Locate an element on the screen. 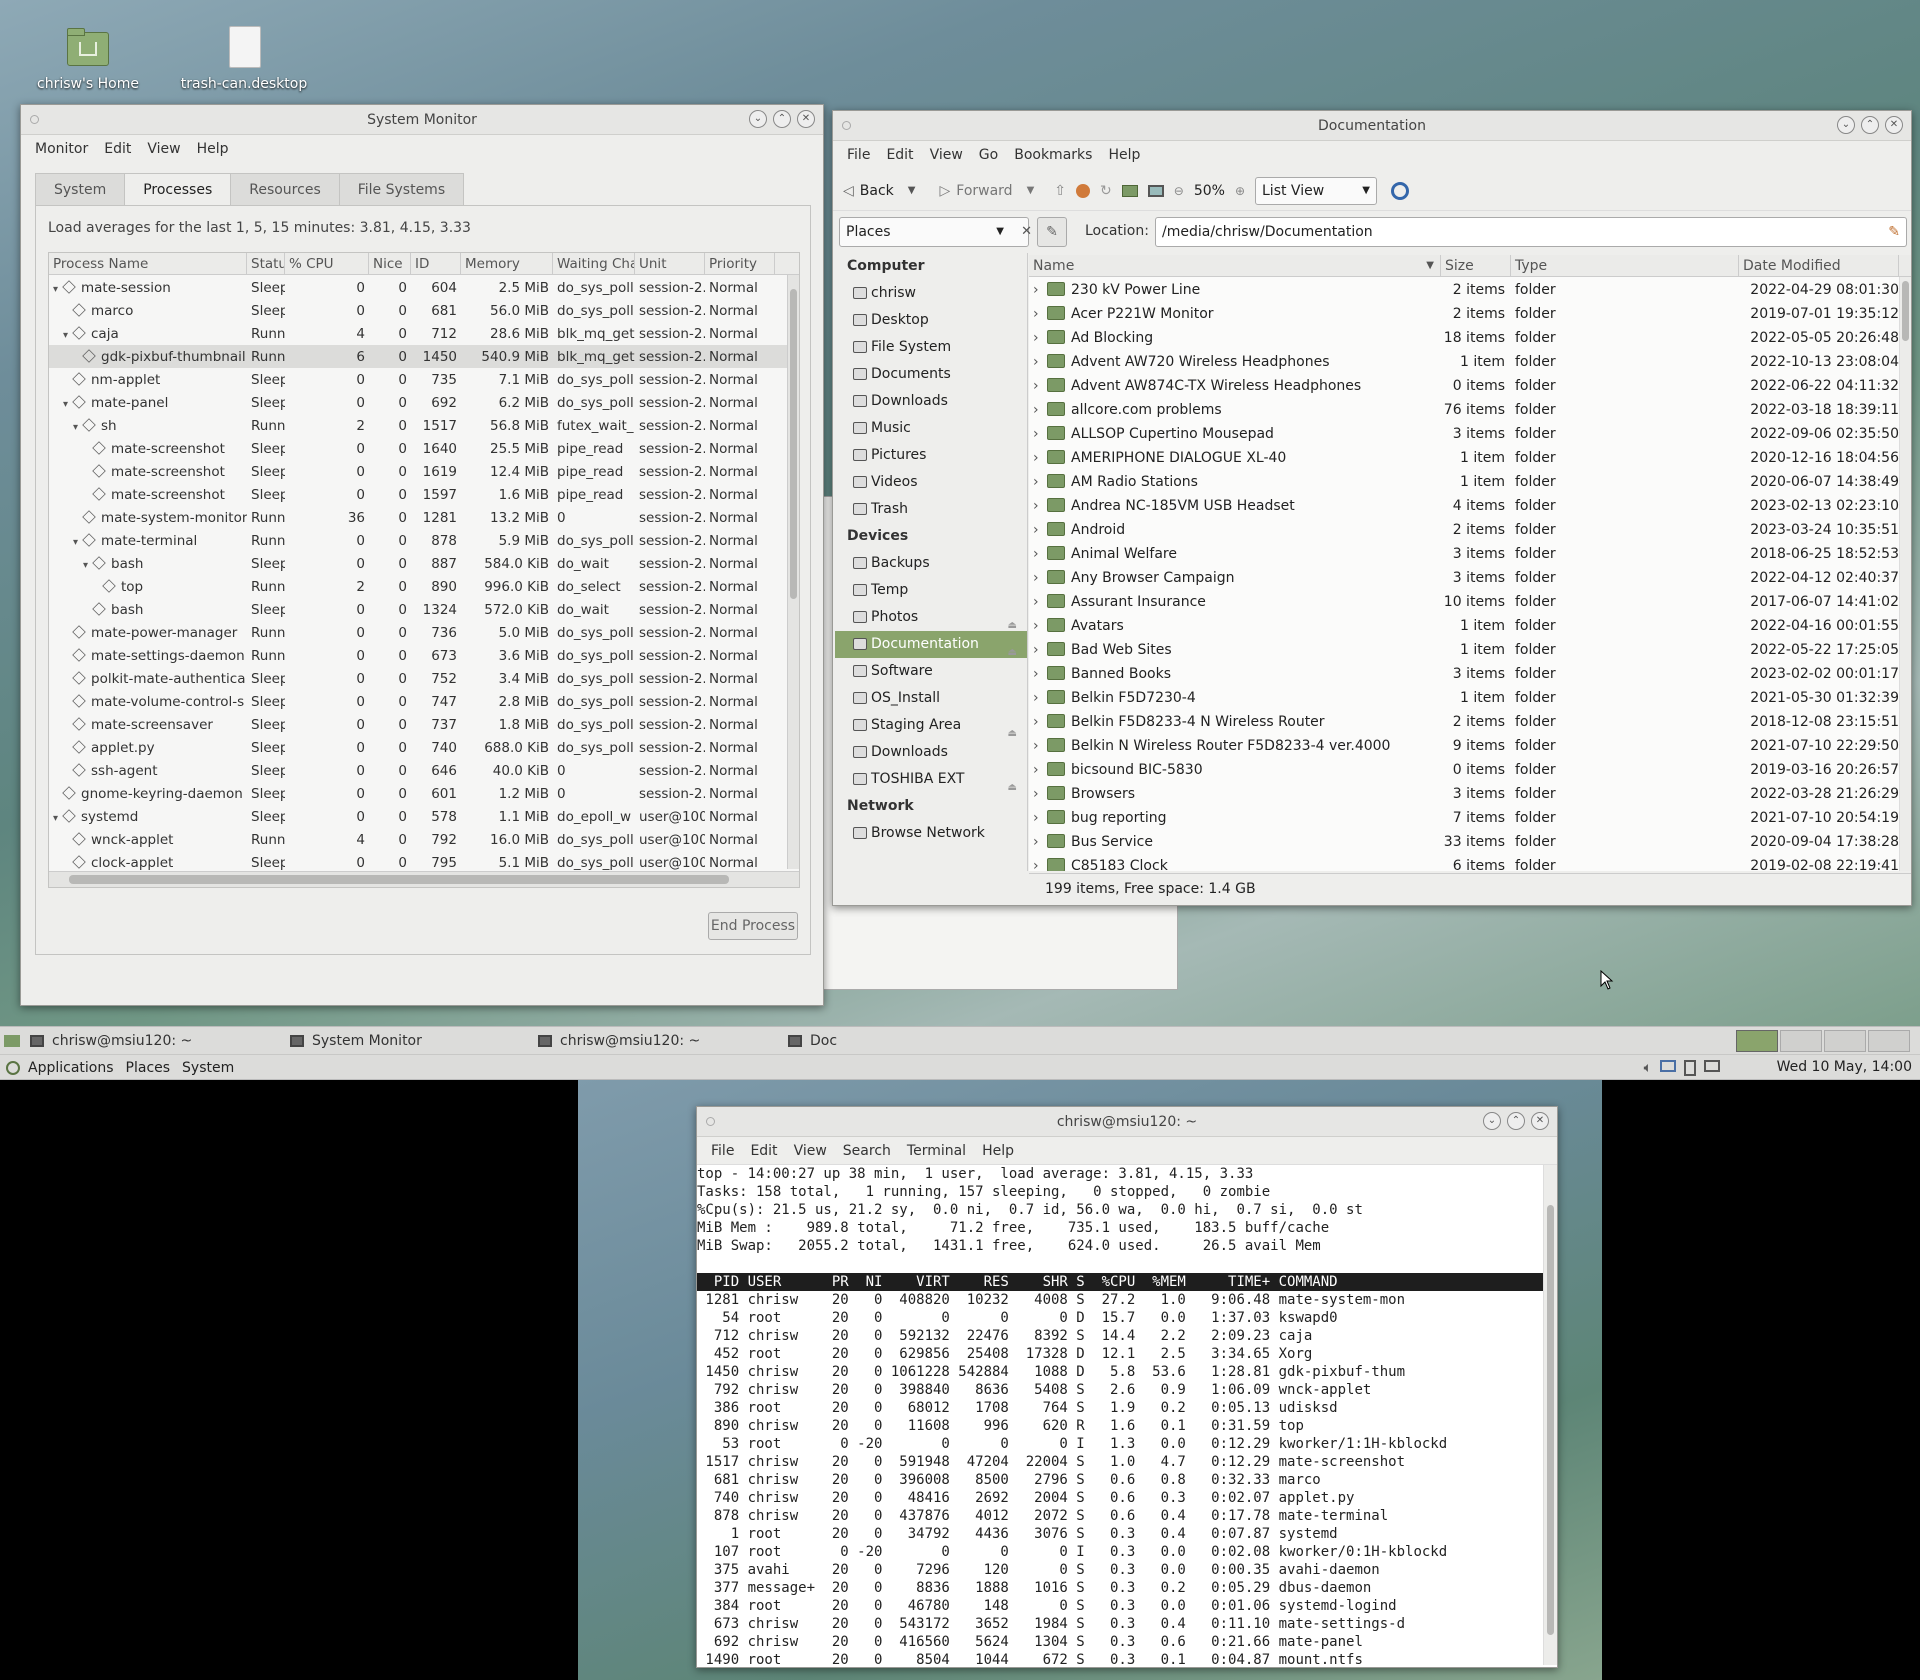 This screenshot has width=1920, height=1680. stop-icon is located at coordinates (1083, 190).